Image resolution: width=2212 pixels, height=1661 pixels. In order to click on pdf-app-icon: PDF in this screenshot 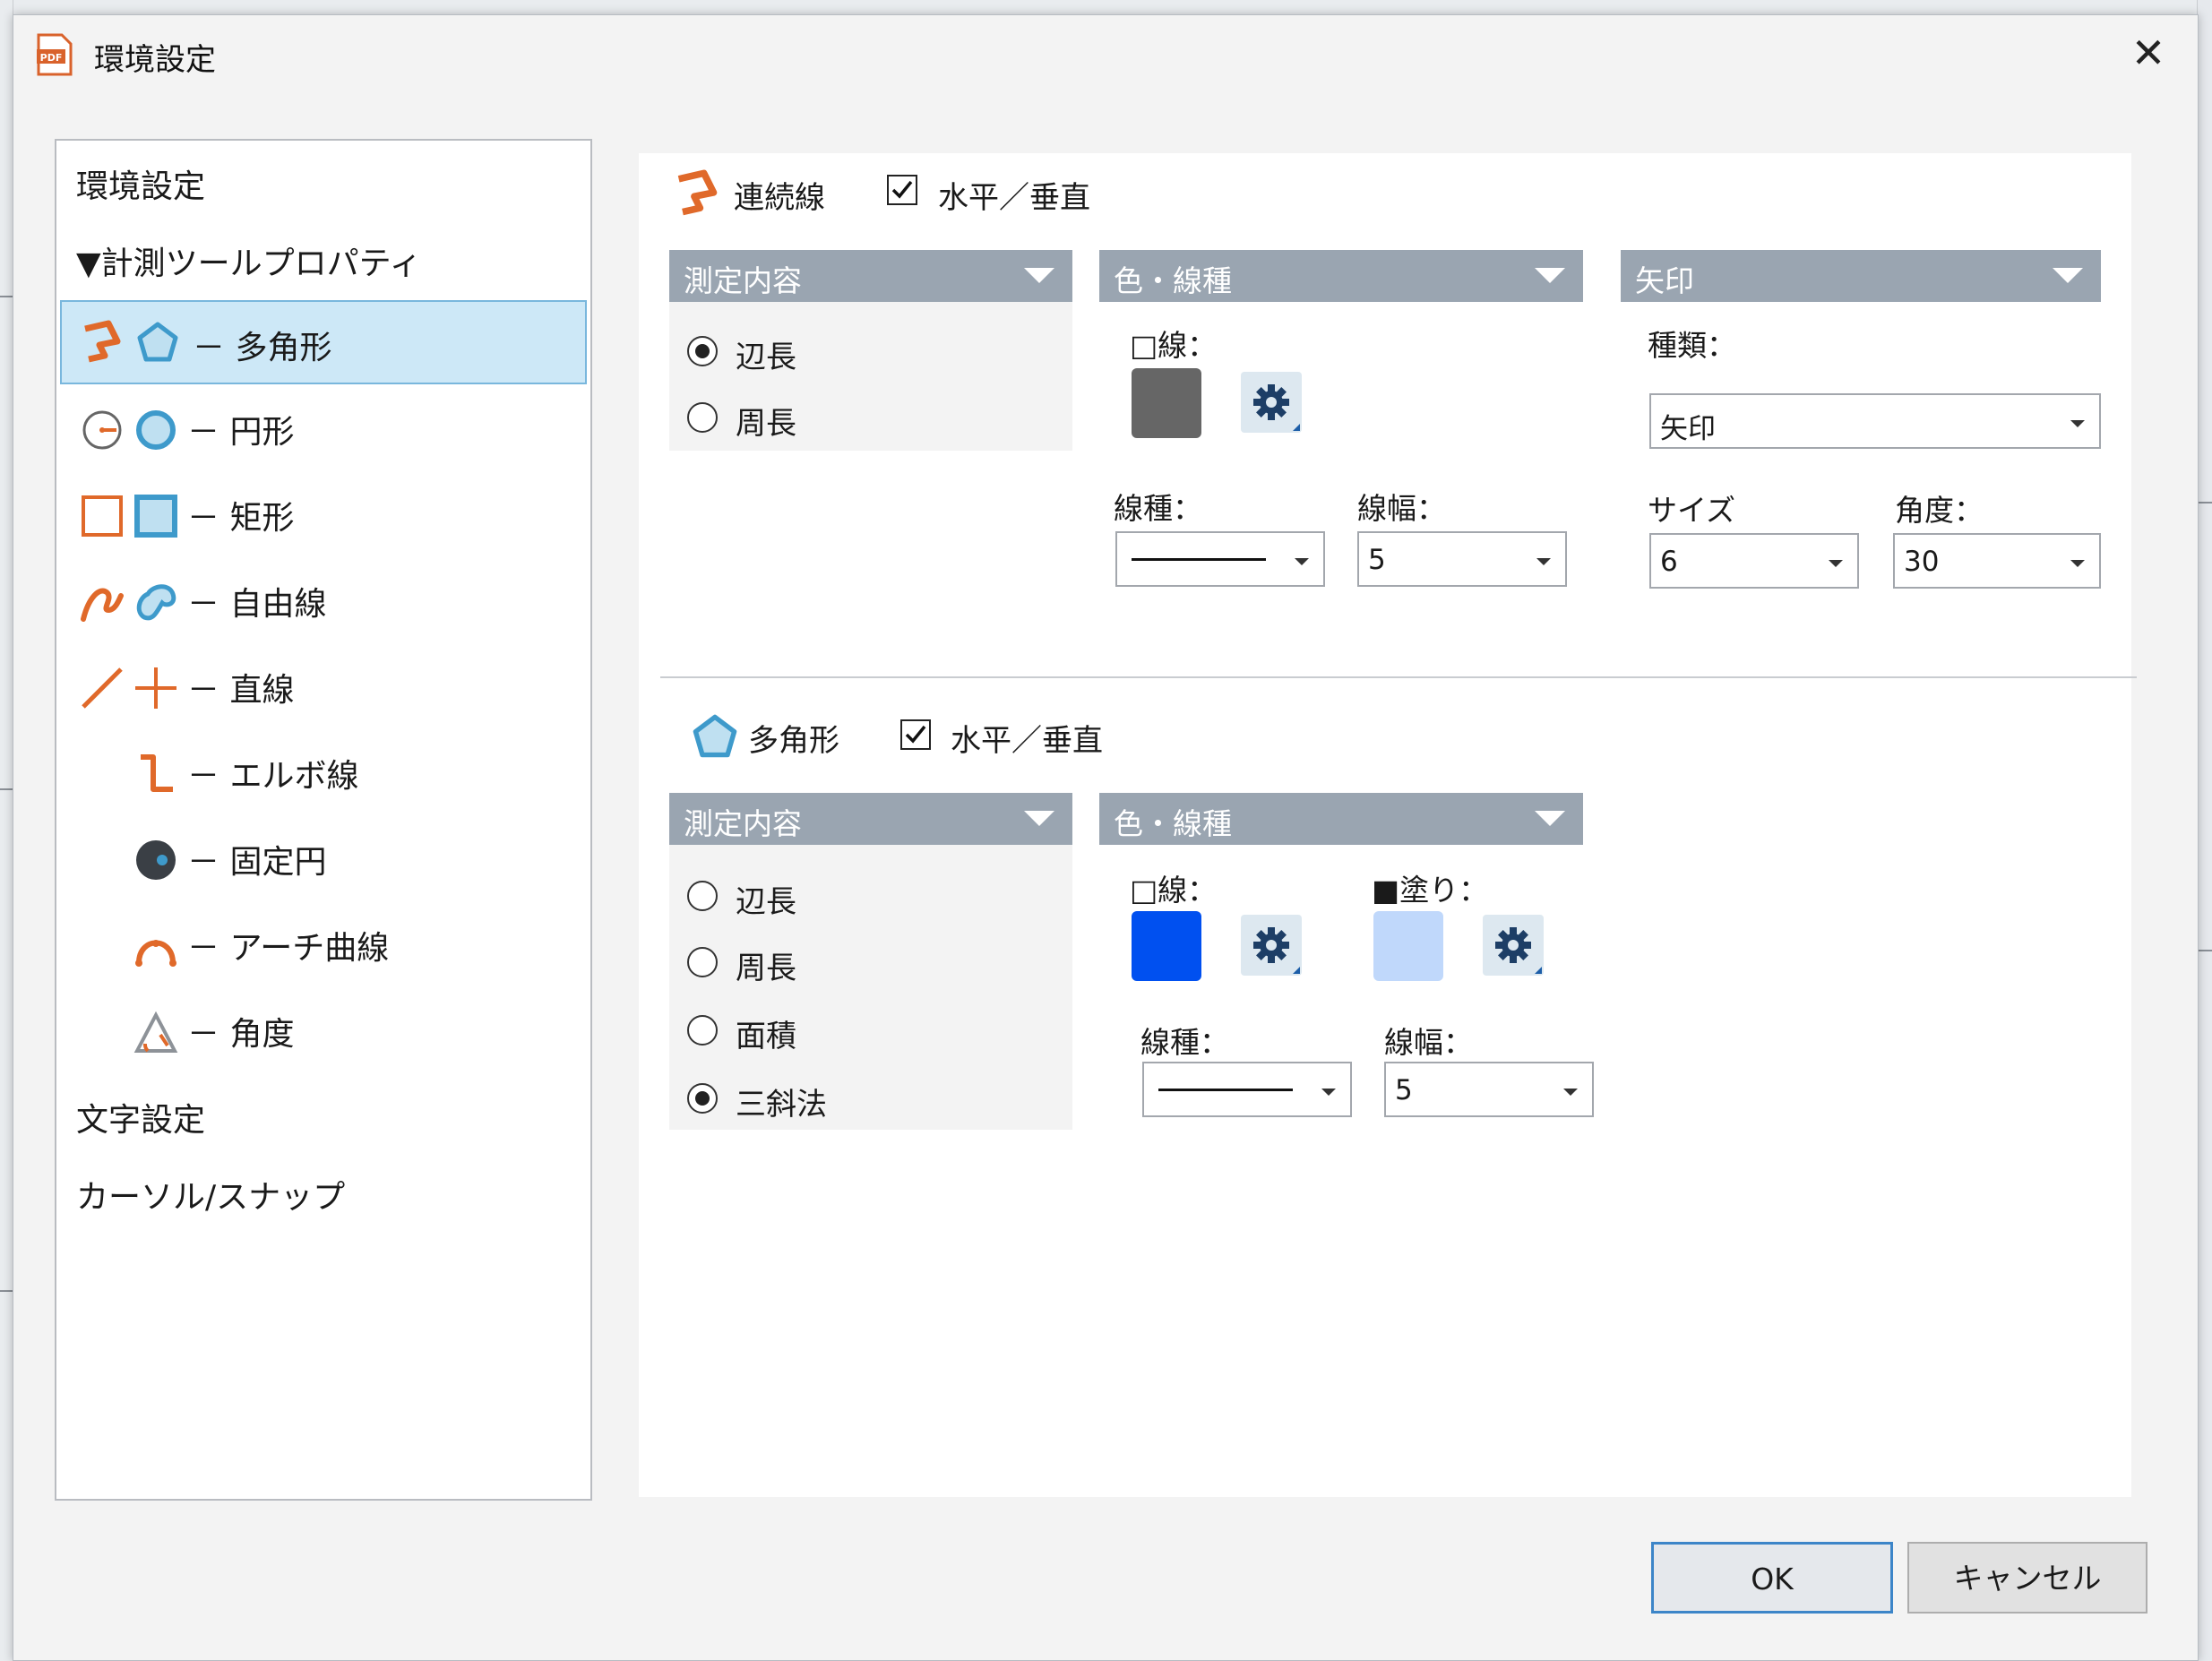, I will do `click(54, 54)`.